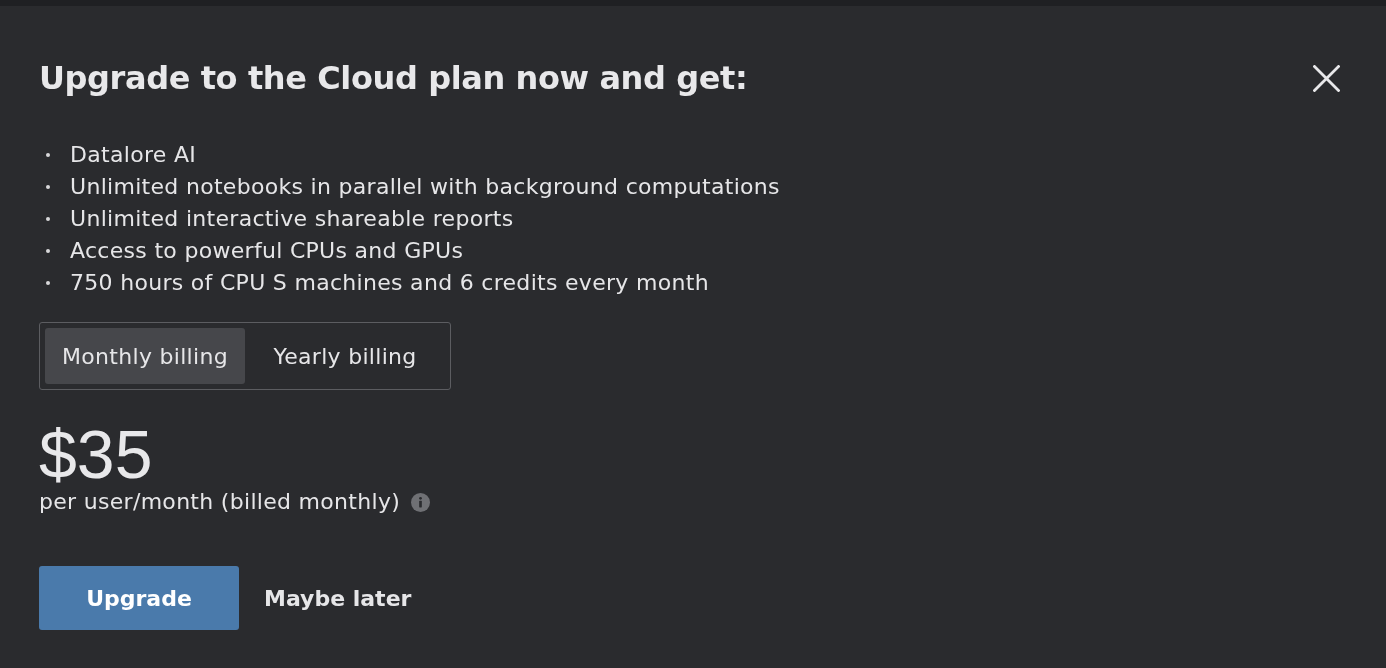  Describe the element at coordinates (292, 219) in the screenshot. I see `feature-text: Unlimited interactive shareable reports` at that location.